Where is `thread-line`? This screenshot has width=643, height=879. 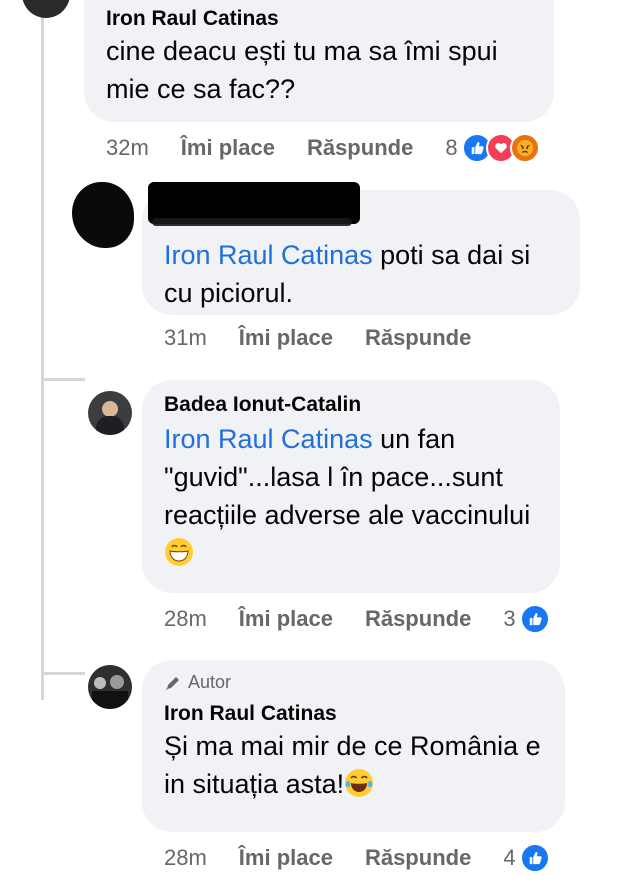 thread-line is located at coordinates (42, 350).